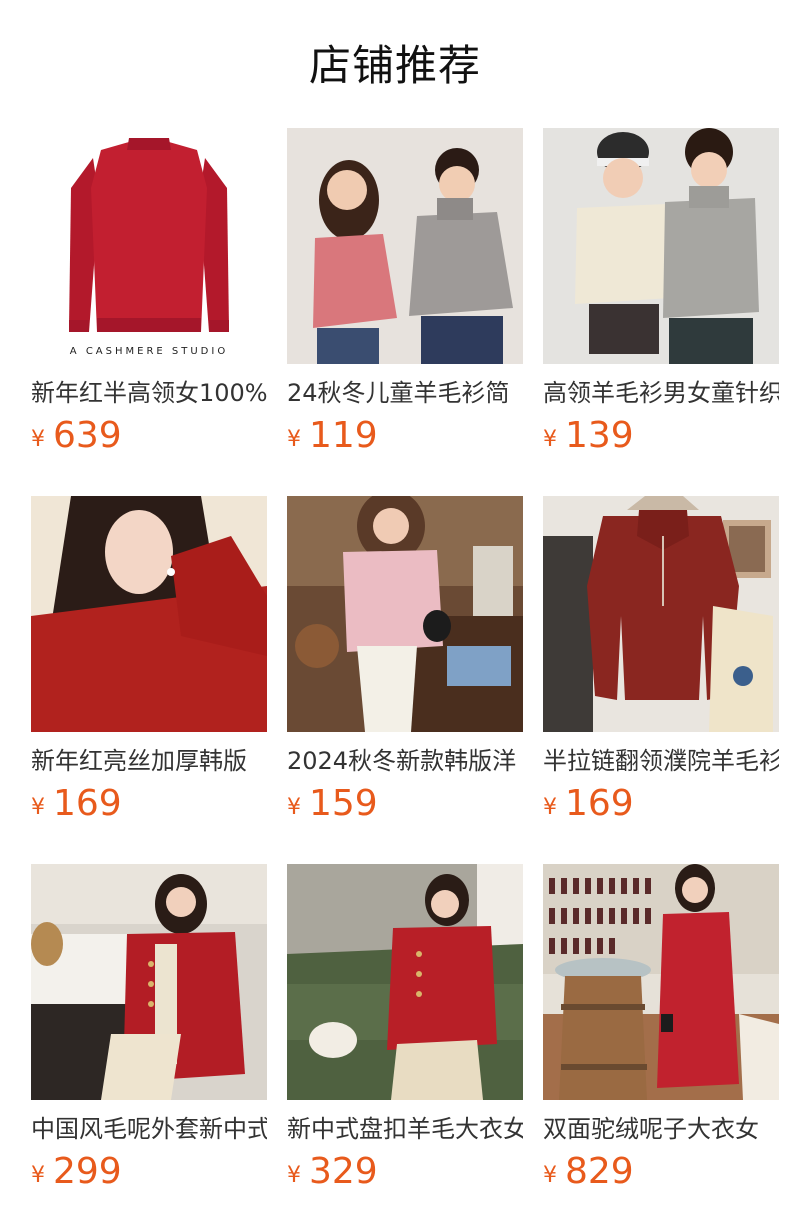  I want to click on product-title: 半拉链翻领濮院羊毛衫, so click(661, 761).